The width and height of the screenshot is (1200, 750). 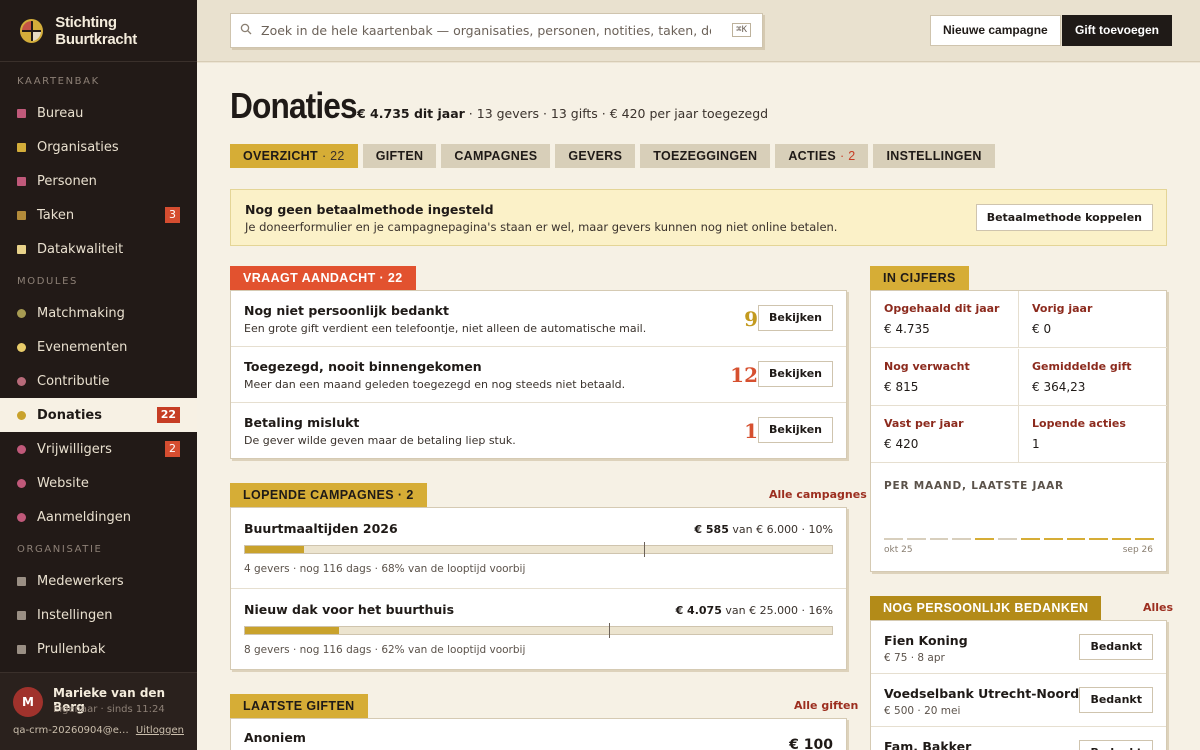 I want to click on all-thanks-link: Alles, so click(x=1158, y=607).